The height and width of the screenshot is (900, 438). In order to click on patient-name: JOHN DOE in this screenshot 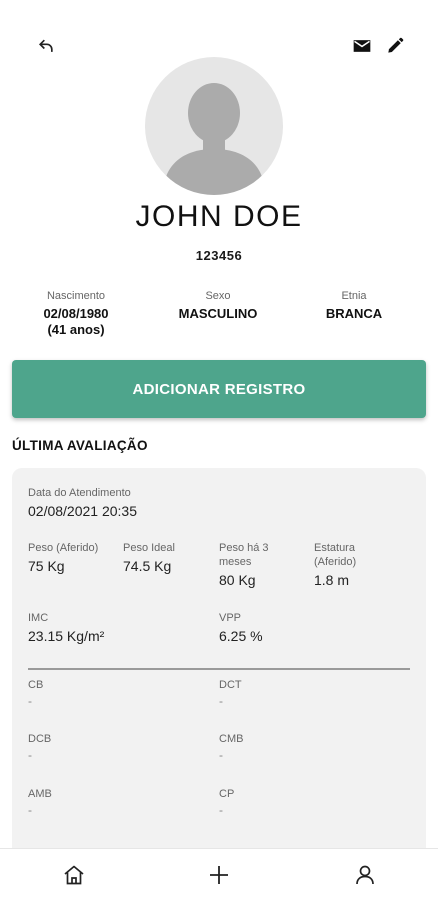, I will do `click(219, 216)`.